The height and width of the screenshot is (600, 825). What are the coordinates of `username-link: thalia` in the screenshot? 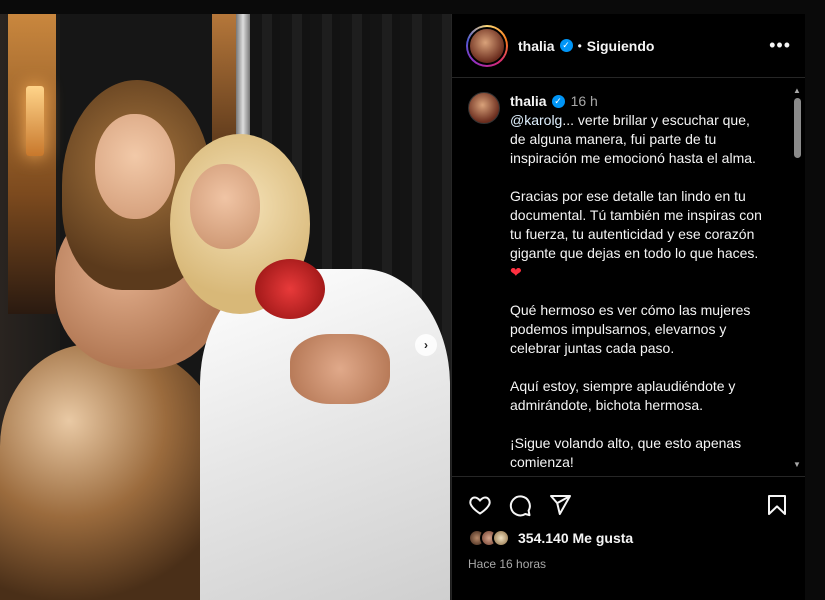 It's located at (536, 46).